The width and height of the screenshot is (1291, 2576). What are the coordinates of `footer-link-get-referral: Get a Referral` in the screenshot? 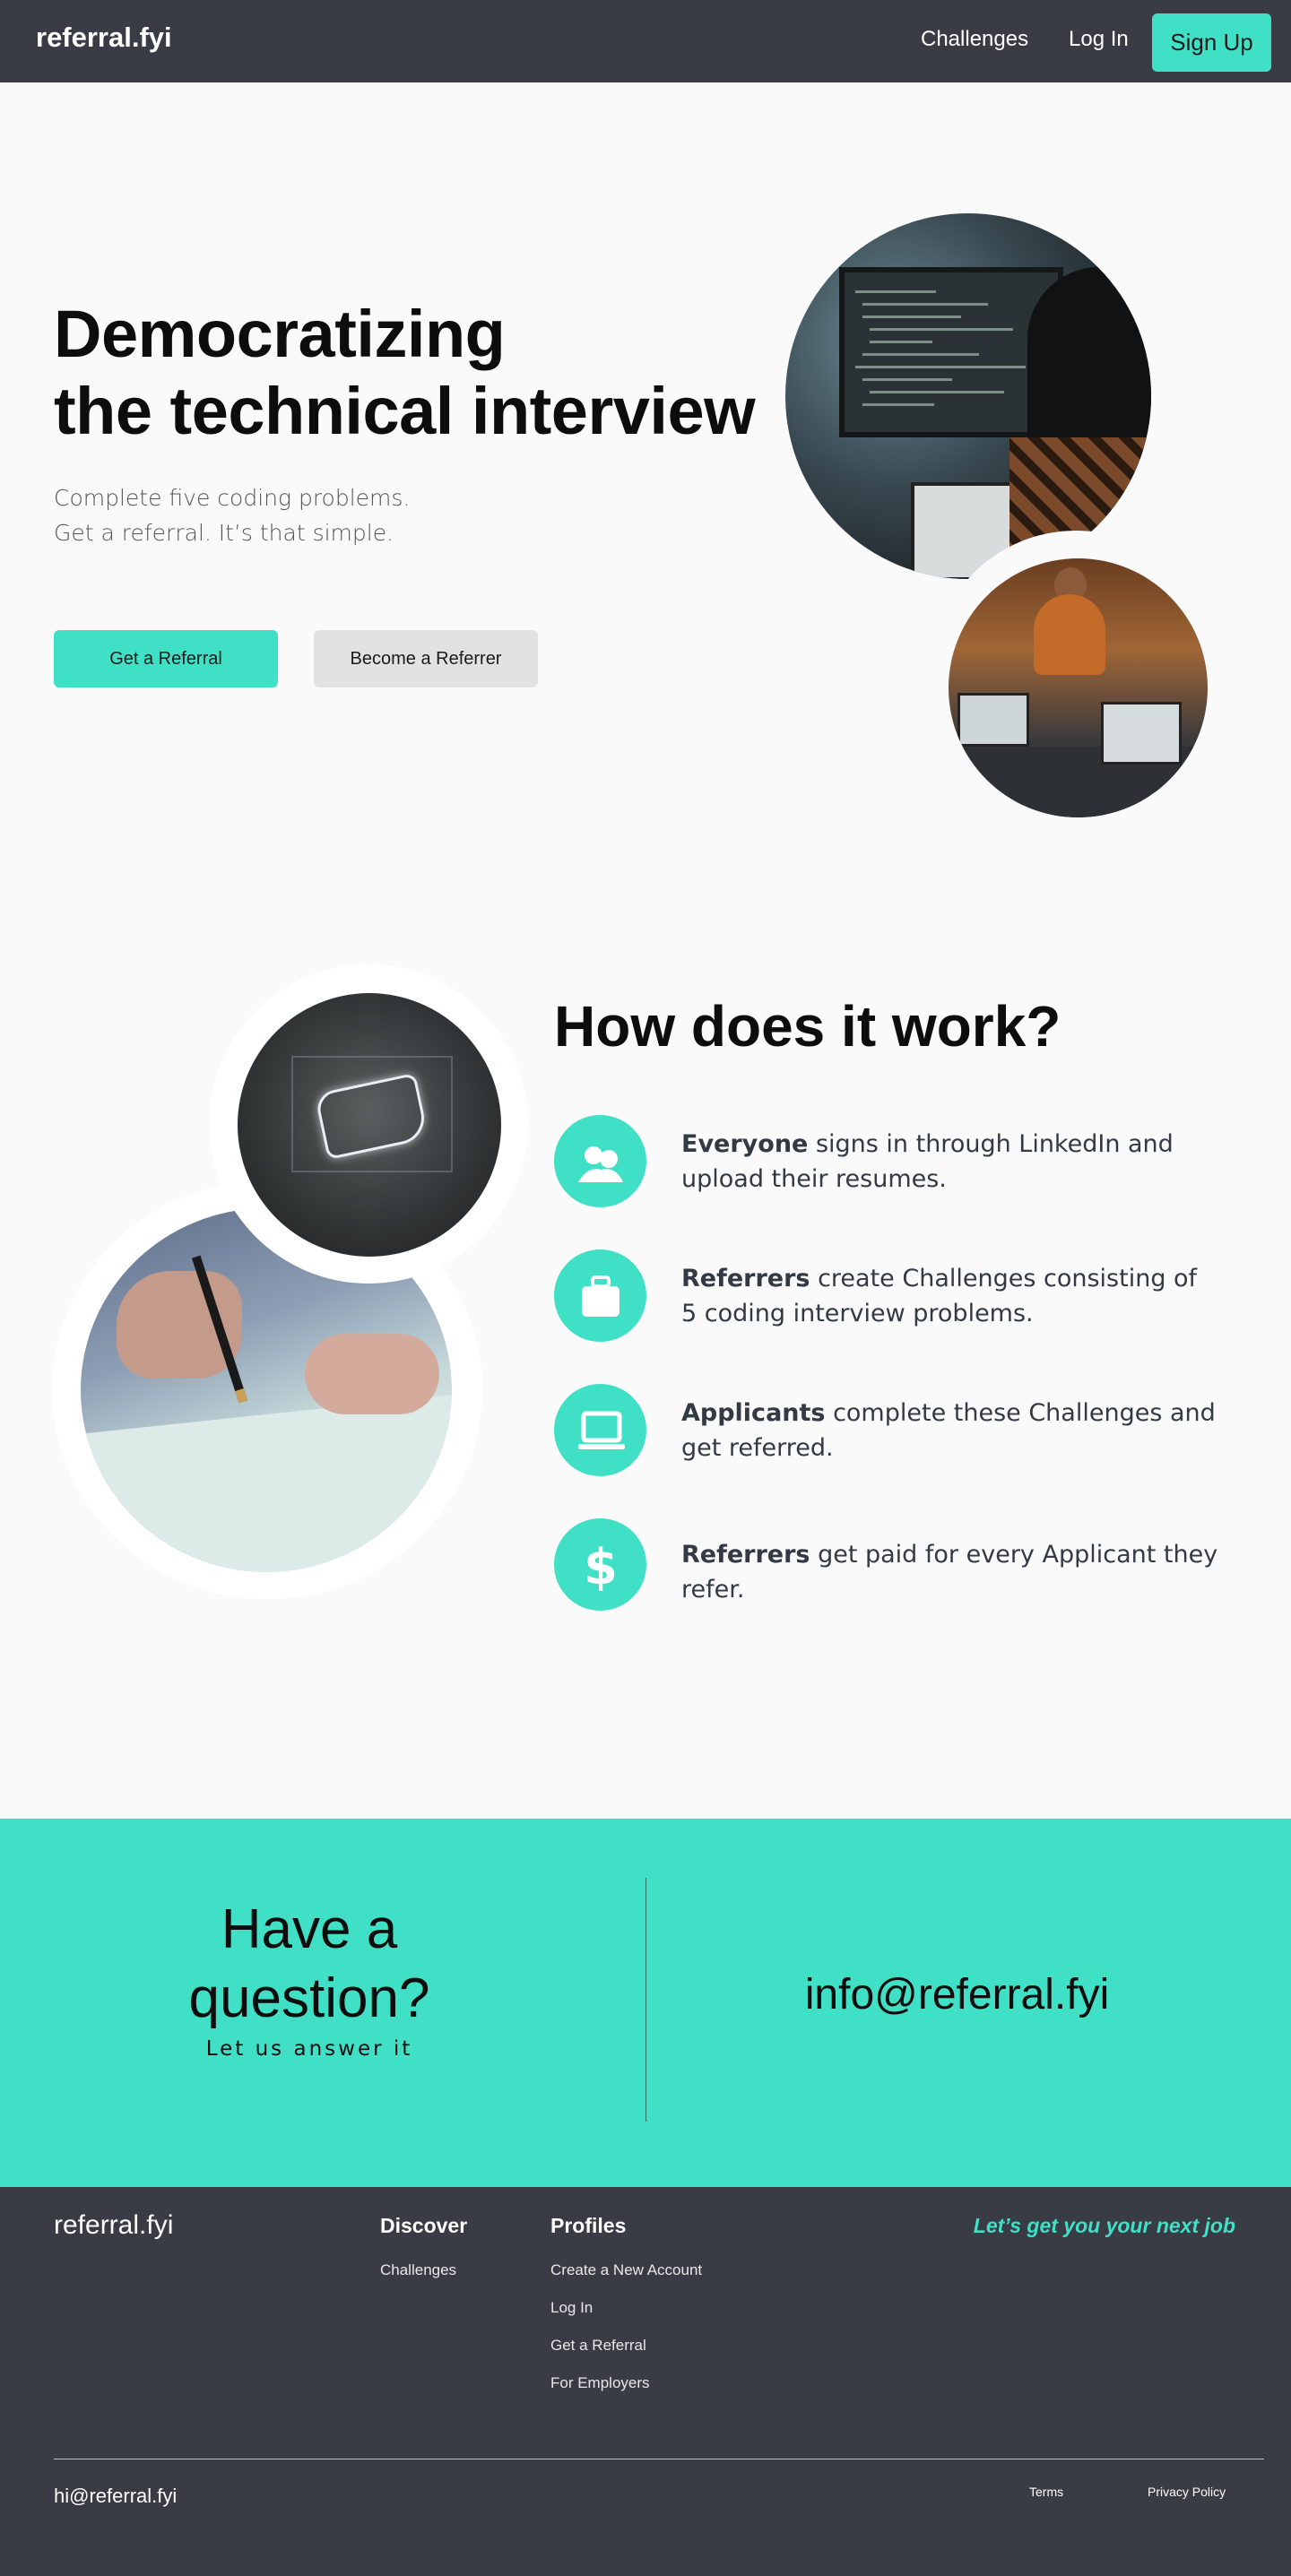 It's located at (598, 2346).